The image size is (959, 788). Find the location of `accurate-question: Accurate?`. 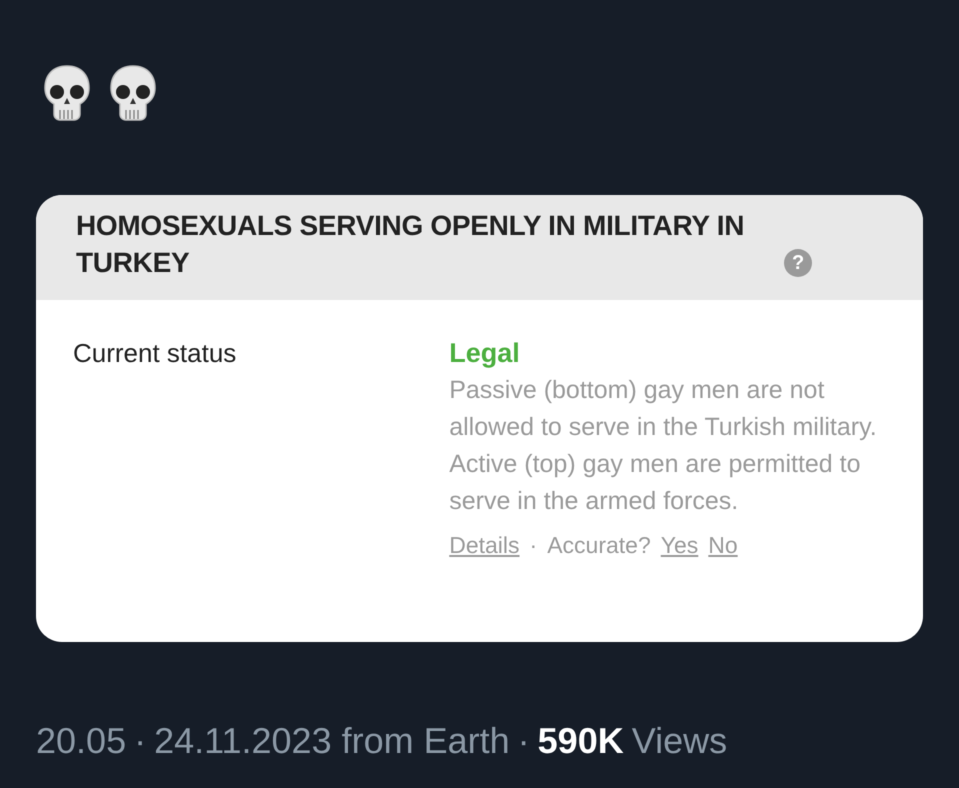

accurate-question: Accurate? is located at coordinates (599, 545).